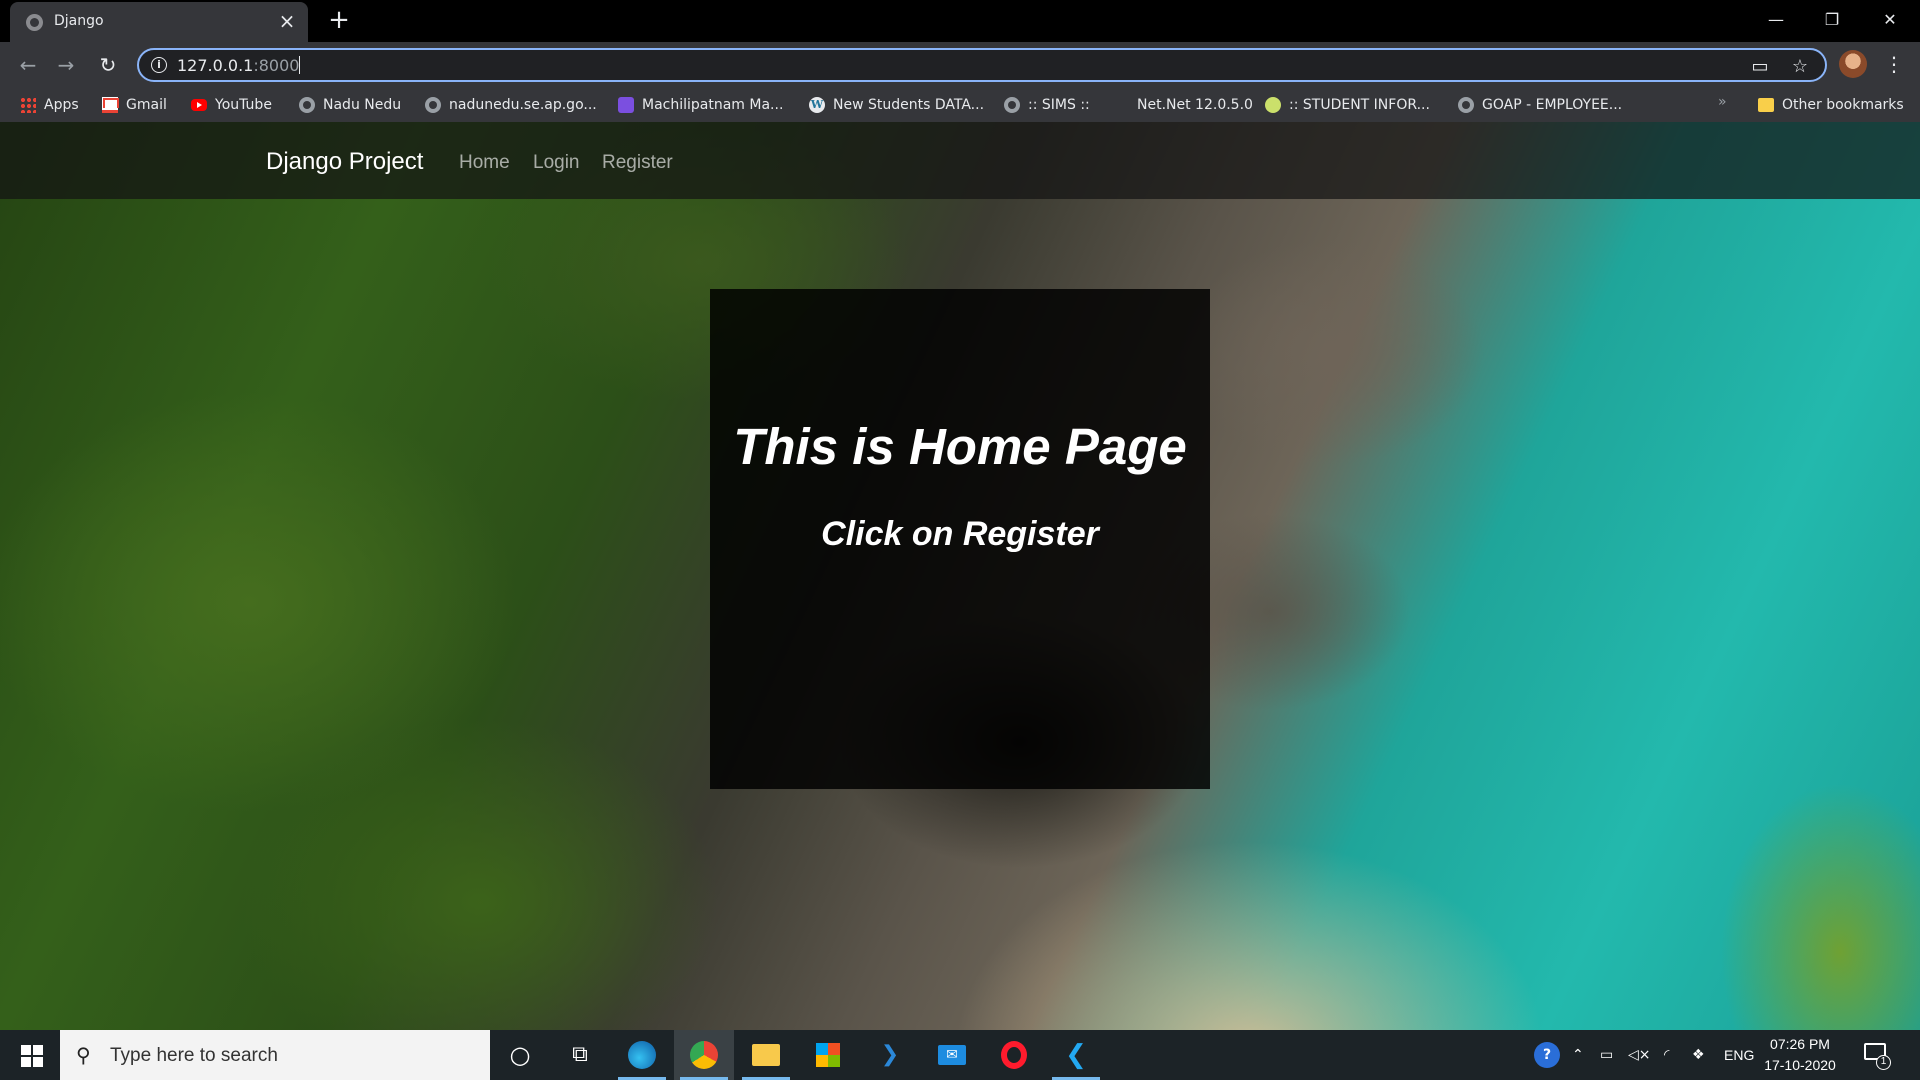 The height and width of the screenshot is (1080, 1920). I want to click on address-bar: i 127.0.0.1:8000 ▭ ☆, so click(982, 65).